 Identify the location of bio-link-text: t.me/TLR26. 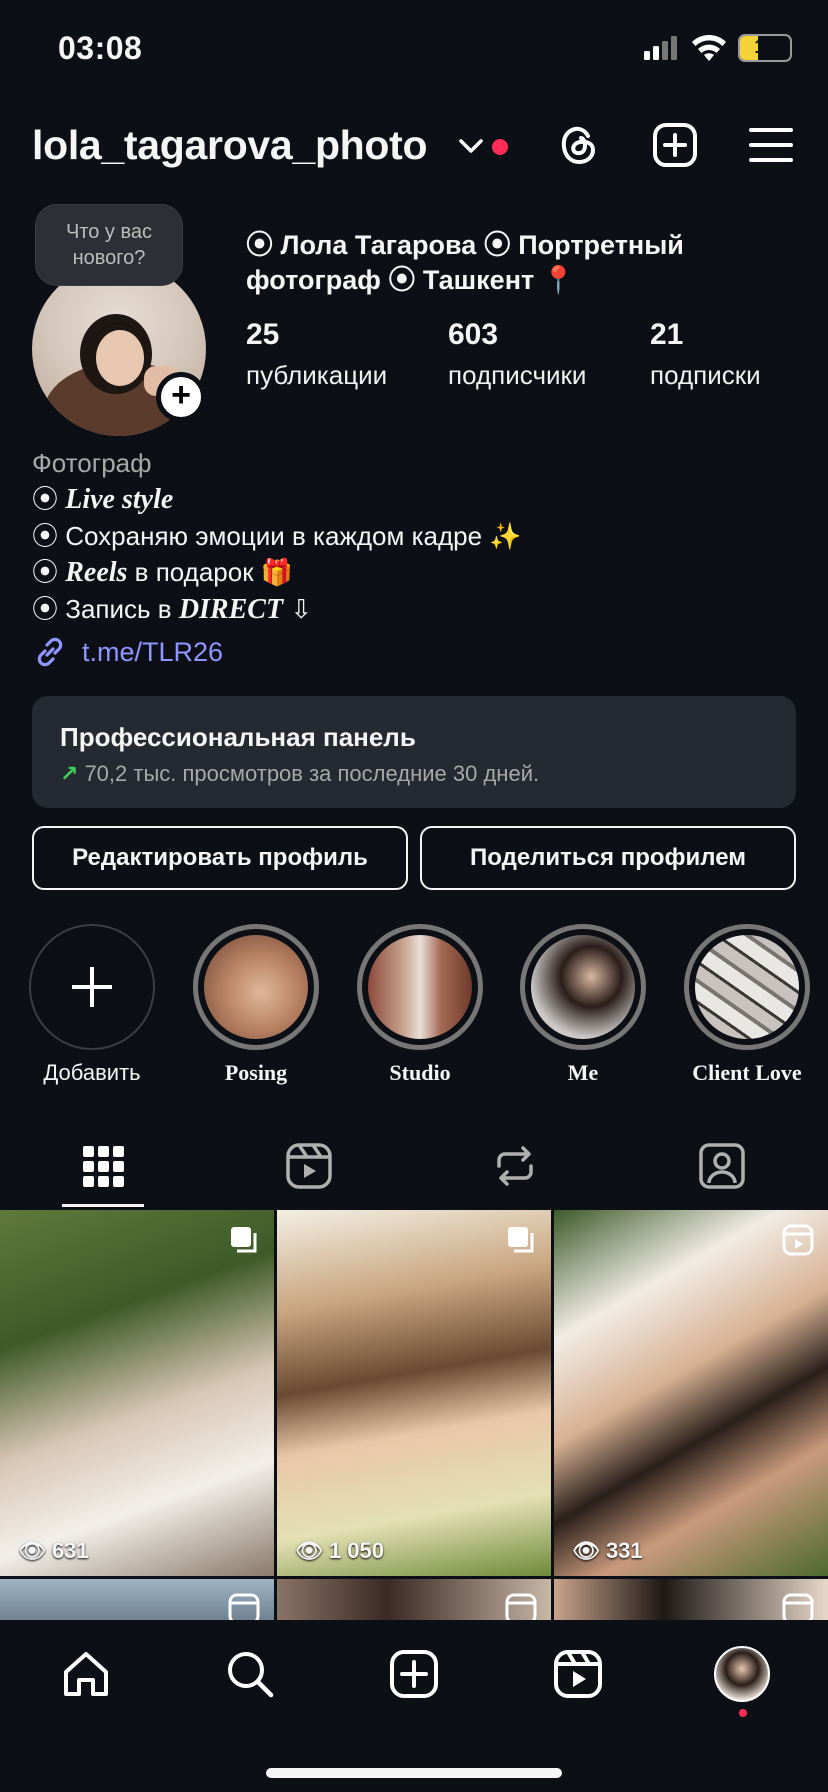
(153, 651).